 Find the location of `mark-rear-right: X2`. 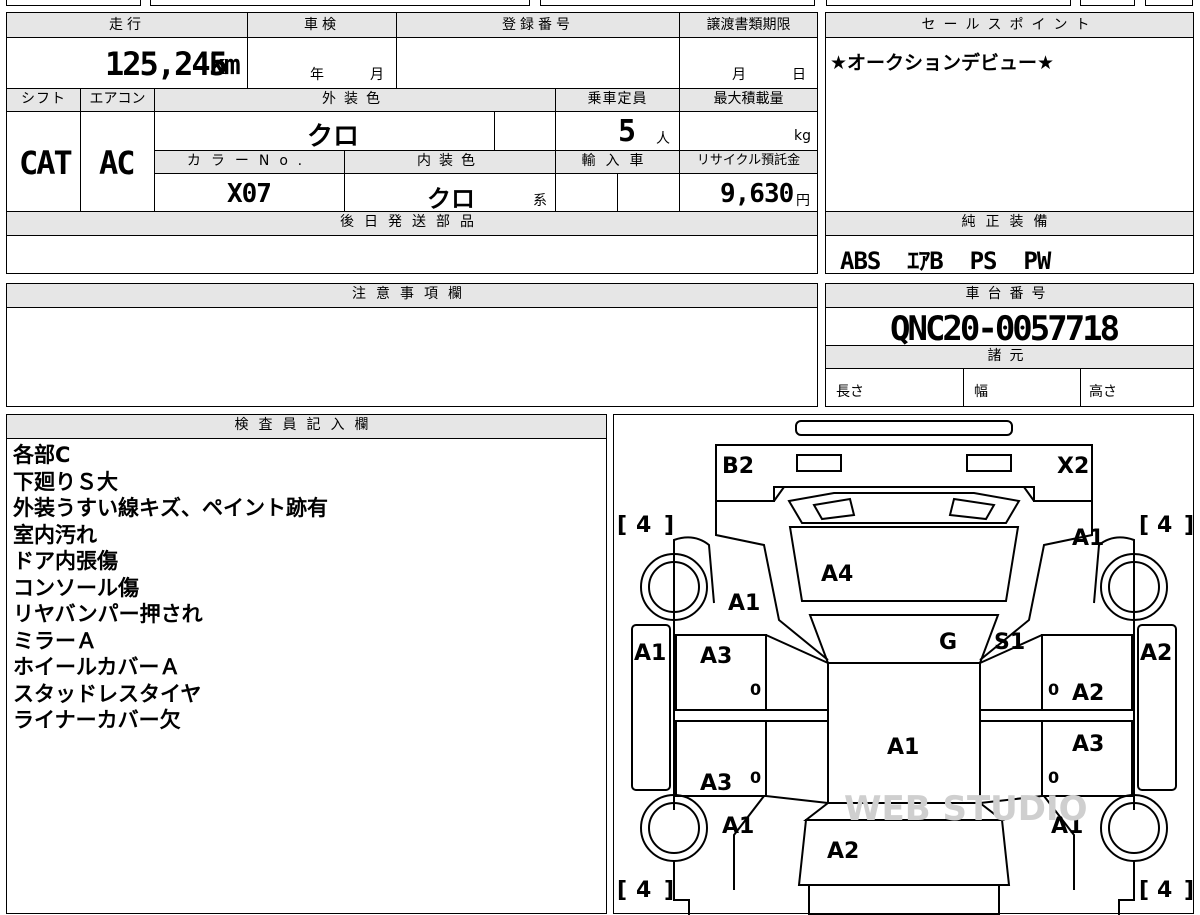

mark-rear-right: X2 is located at coordinates (1073, 466).